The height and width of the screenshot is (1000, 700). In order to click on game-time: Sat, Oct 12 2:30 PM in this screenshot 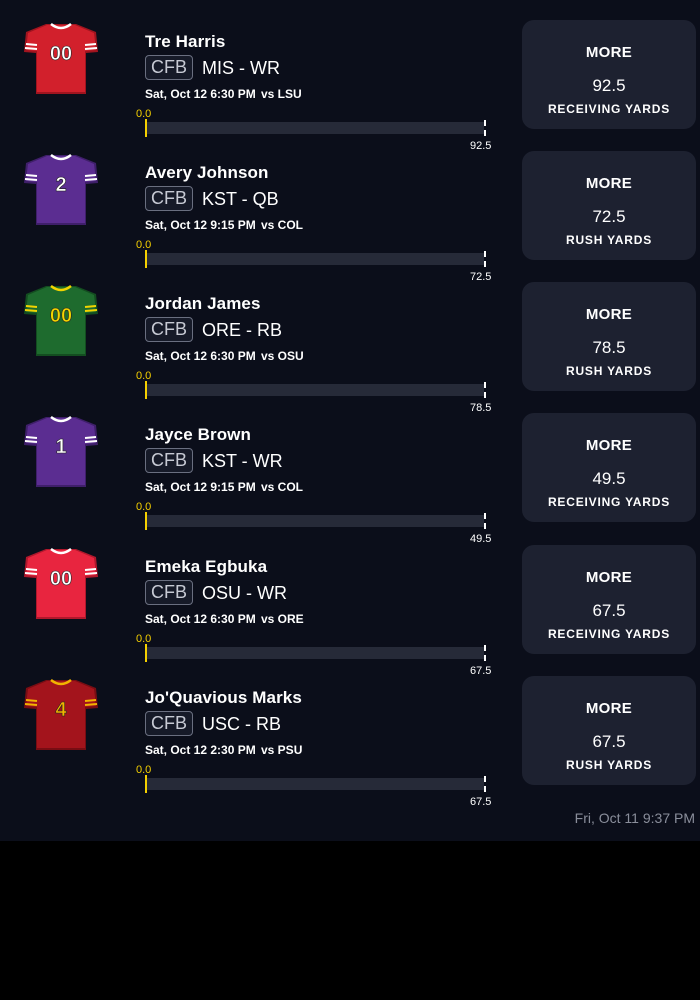, I will do `click(200, 750)`.